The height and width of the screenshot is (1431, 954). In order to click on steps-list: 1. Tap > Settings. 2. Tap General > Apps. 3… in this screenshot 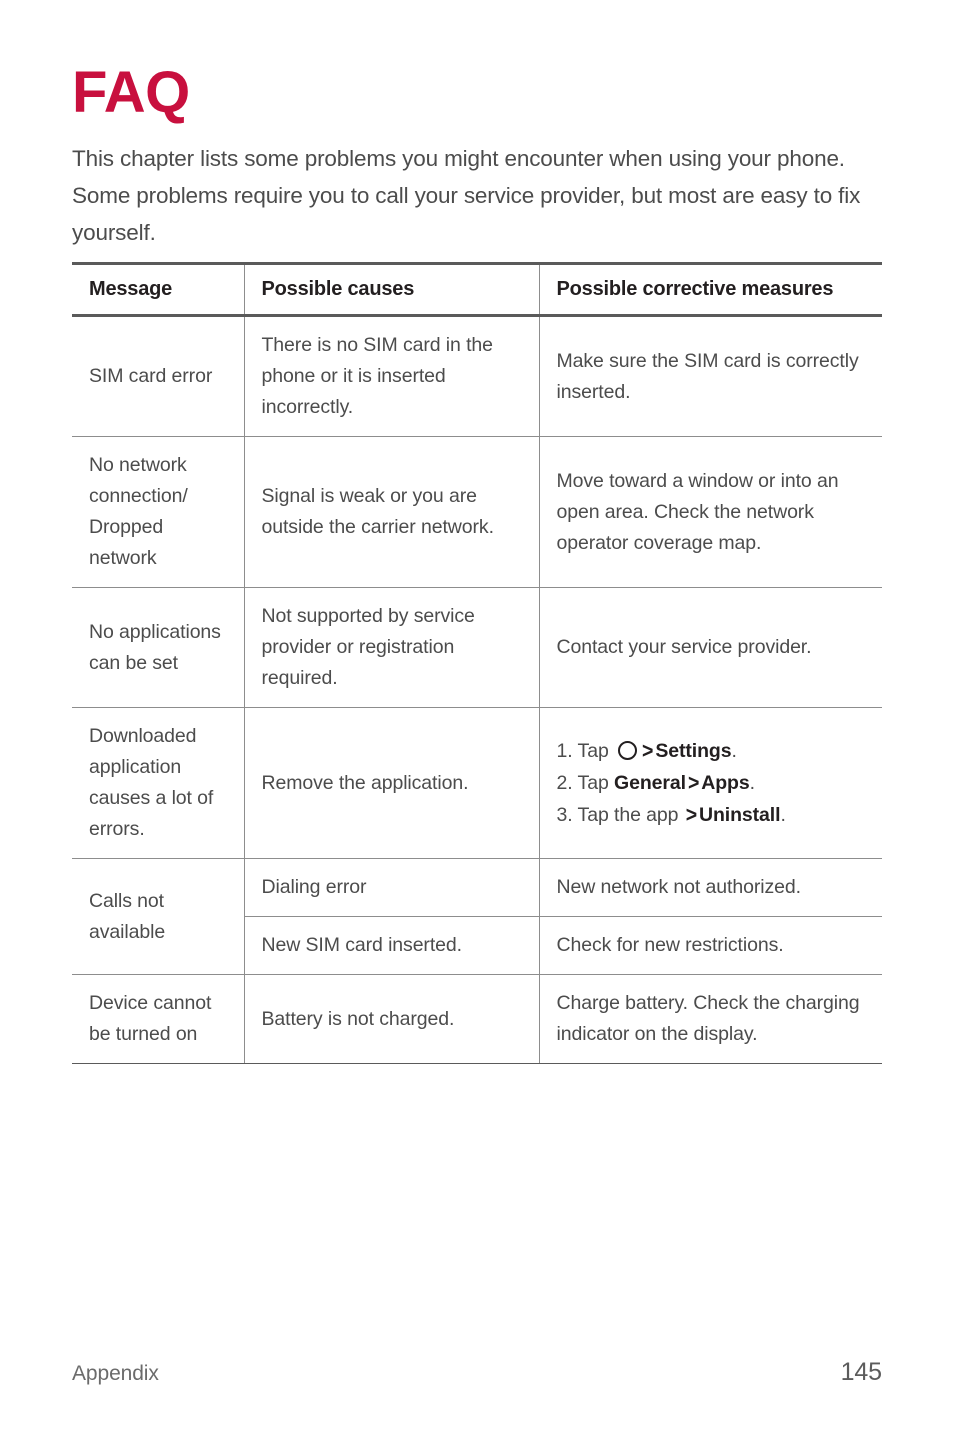, I will do `click(715, 783)`.